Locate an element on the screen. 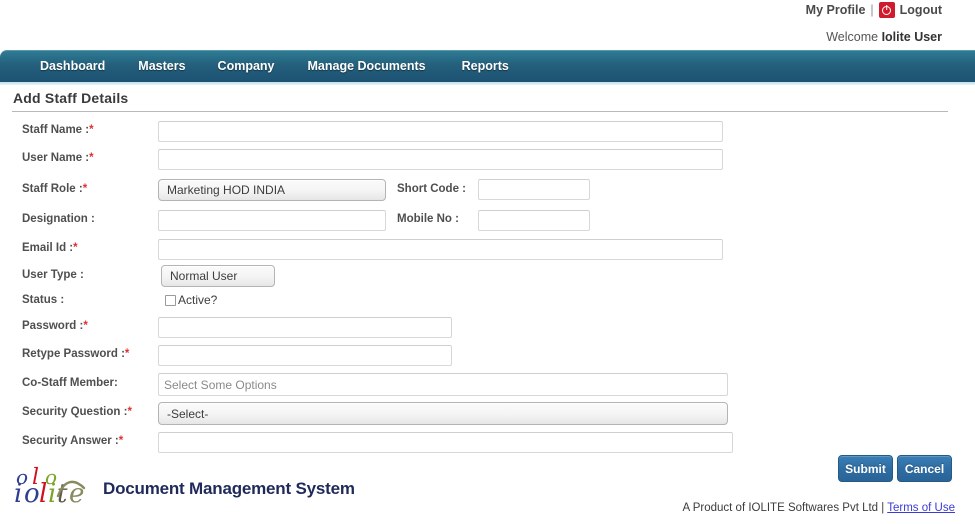 Image resolution: width=975 pixels, height=524 pixels. mobile-no-input is located at coordinates (534, 220).